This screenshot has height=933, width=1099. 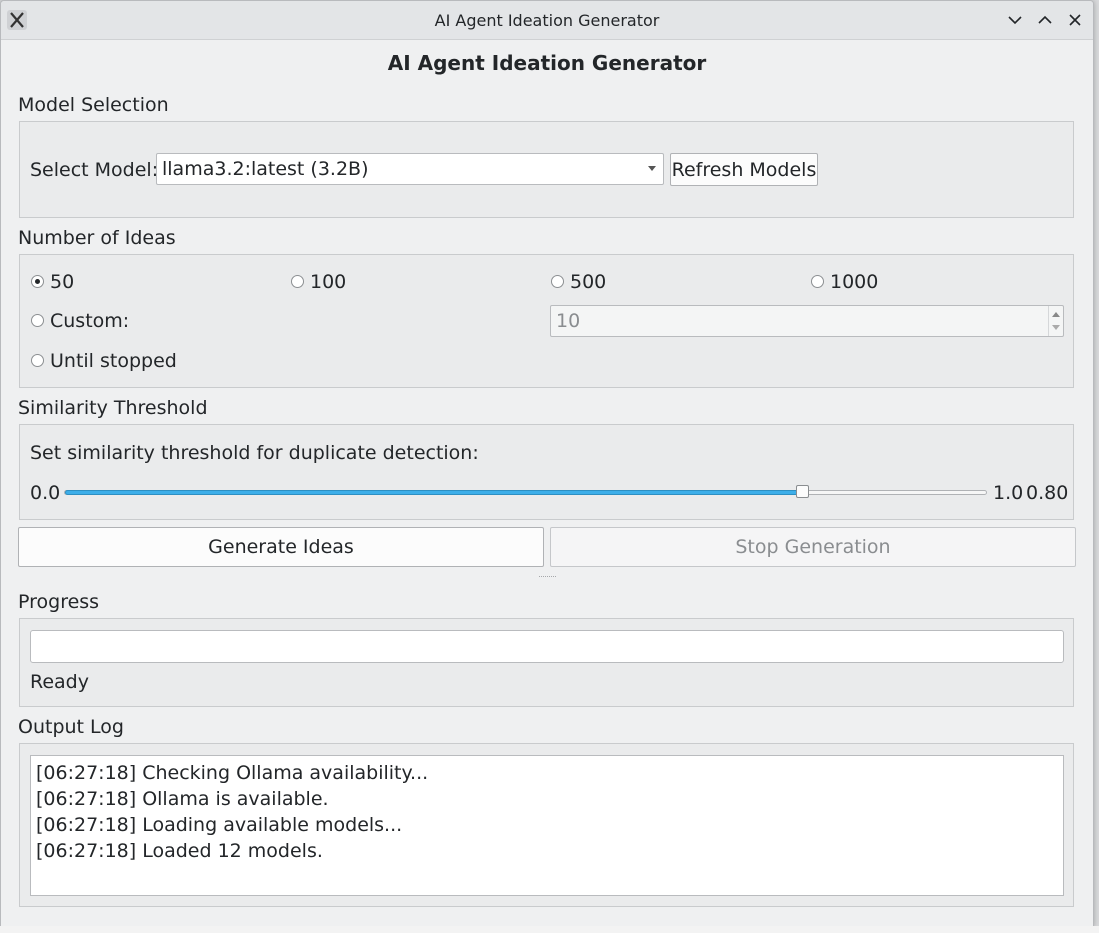 I want to click on progress-group: Ready, so click(x=546, y=662).